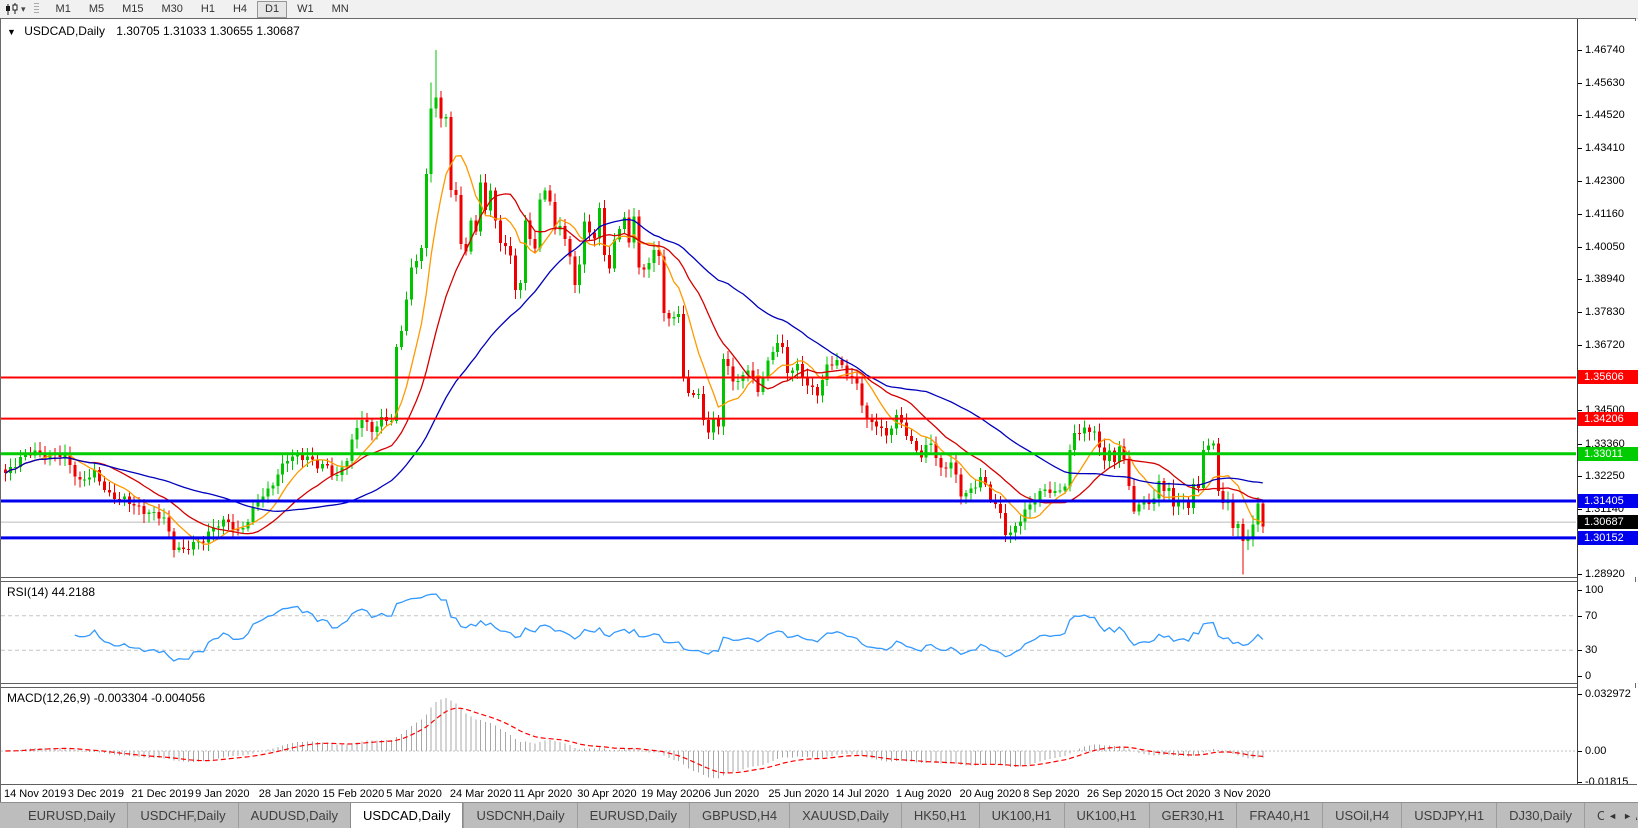 This screenshot has width=1638, height=828. Describe the element at coordinates (738, 815) in the screenshot. I see `chart-tab-gbpusd-h4: GBPUSD,H4` at that location.